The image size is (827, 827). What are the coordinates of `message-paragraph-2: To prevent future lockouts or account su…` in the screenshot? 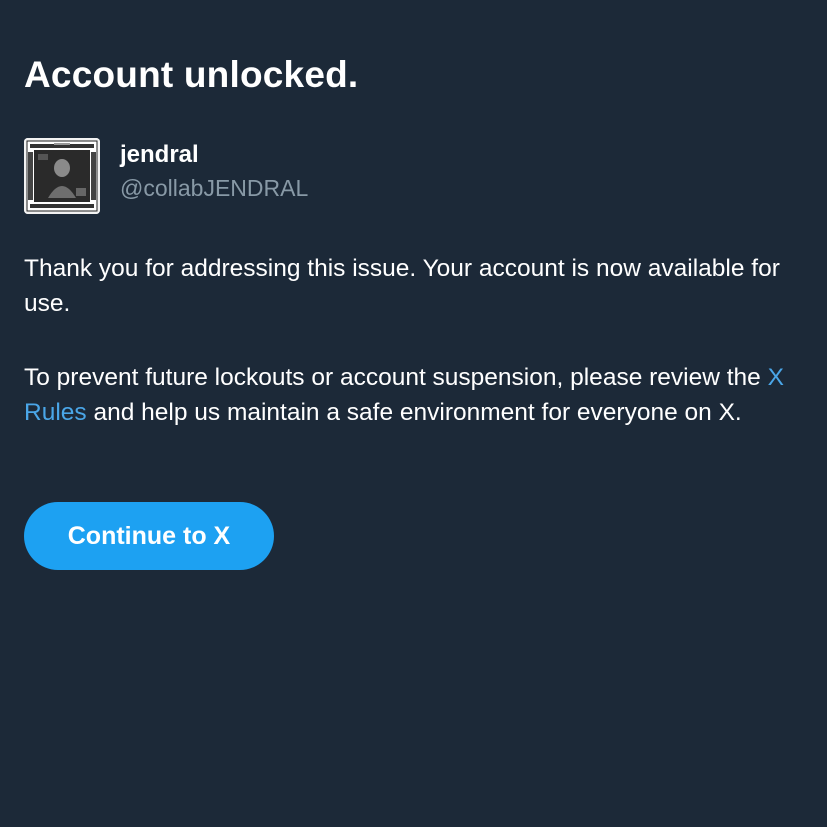 It's located at (414, 395).